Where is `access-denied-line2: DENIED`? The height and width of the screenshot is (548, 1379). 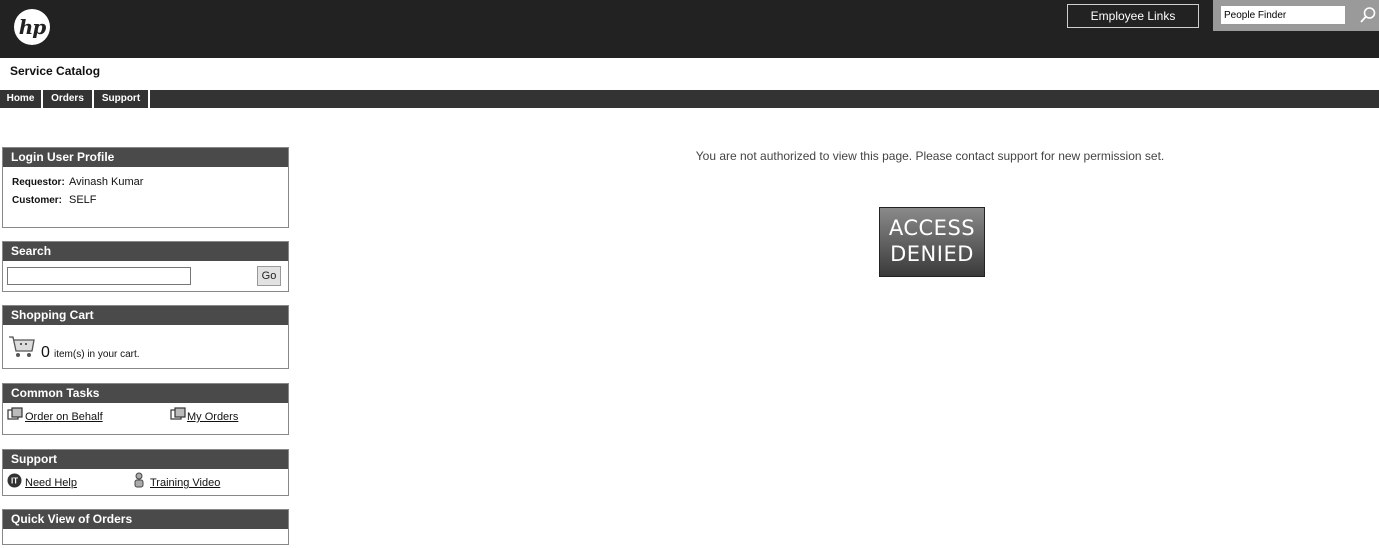 access-denied-line2: DENIED is located at coordinates (932, 254).